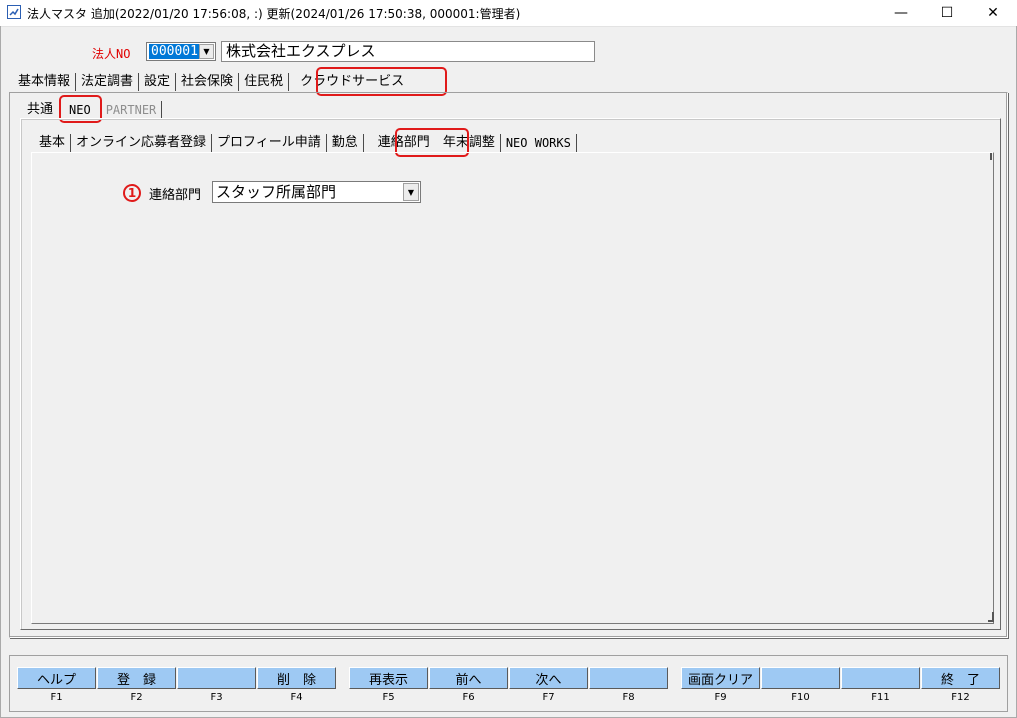 The height and width of the screenshot is (718, 1017). What do you see at coordinates (56, 697) in the screenshot?
I see `f1-key-label: F1` at bounding box center [56, 697].